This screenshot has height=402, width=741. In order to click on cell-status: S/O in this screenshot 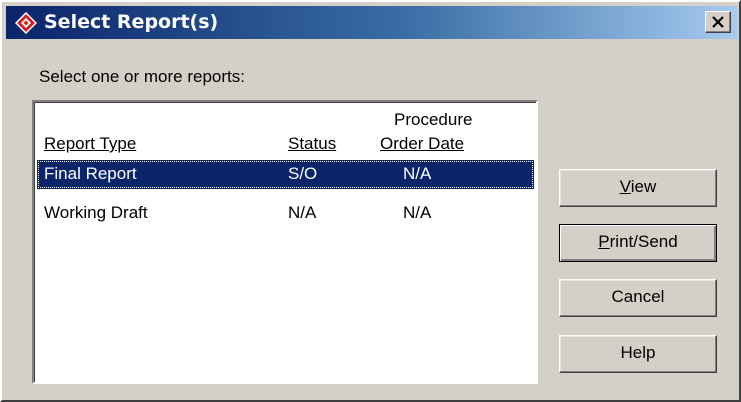, I will do `click(303, 173)`.